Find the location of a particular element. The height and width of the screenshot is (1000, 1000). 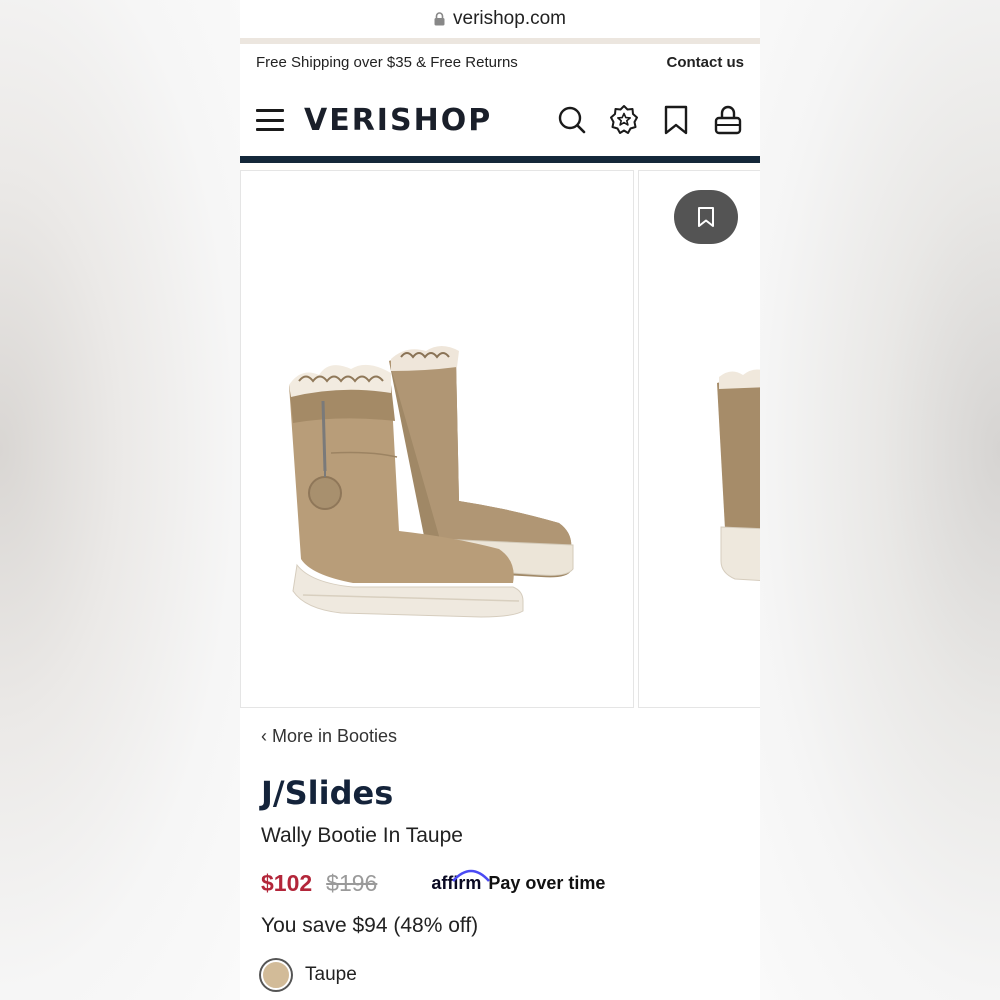

shipping-promo-text: Free Shipping over $35 & Free Returns is located at coordinates (387, 62).